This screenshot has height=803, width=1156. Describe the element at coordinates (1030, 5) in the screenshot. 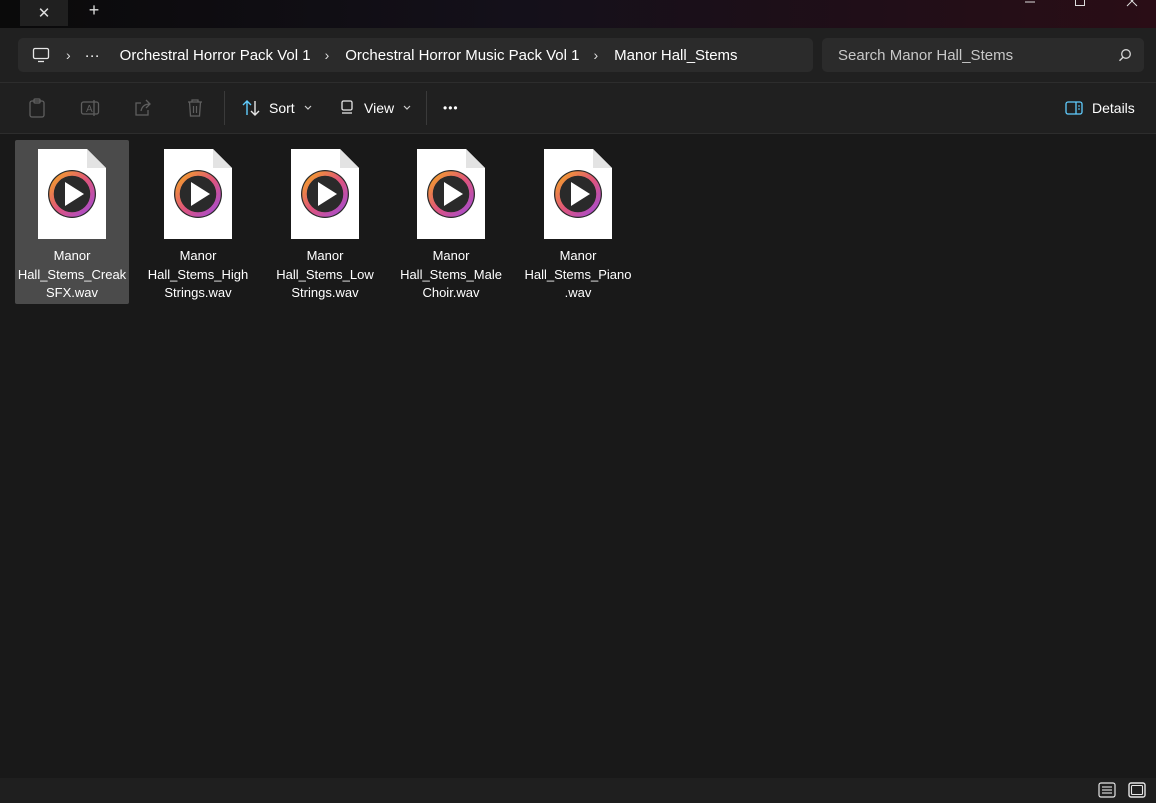

I see `minimize-button` at that location.